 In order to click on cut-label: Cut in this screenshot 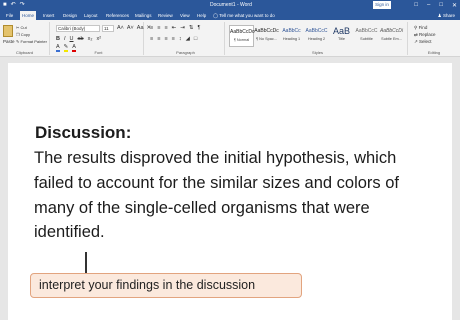, I will do `click(23, 27)`.